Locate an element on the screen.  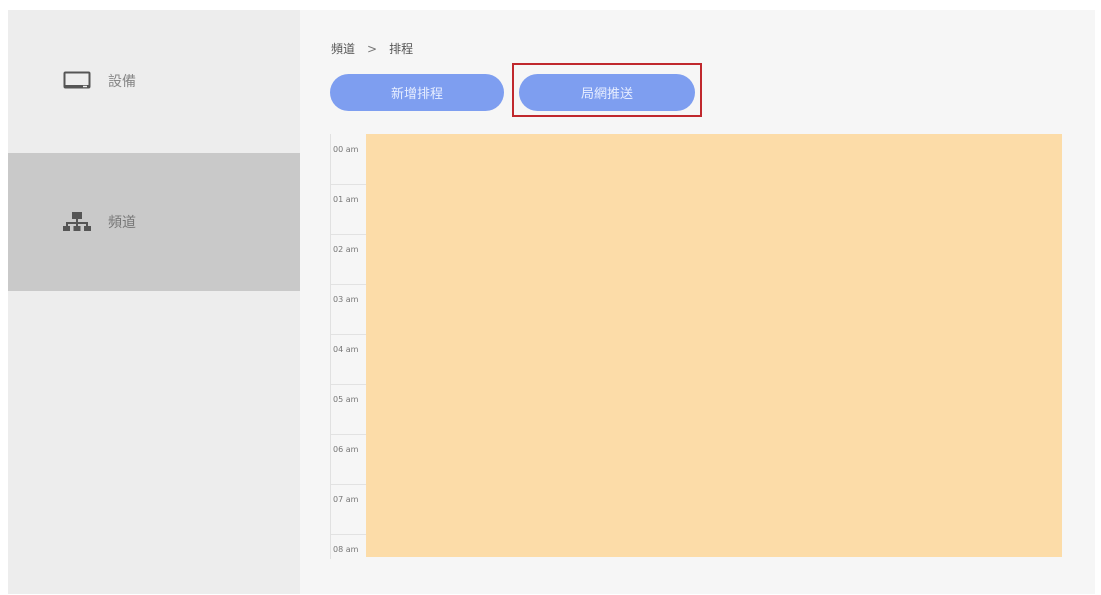
time-slot: 06 am is located at coordinates (349, 459).